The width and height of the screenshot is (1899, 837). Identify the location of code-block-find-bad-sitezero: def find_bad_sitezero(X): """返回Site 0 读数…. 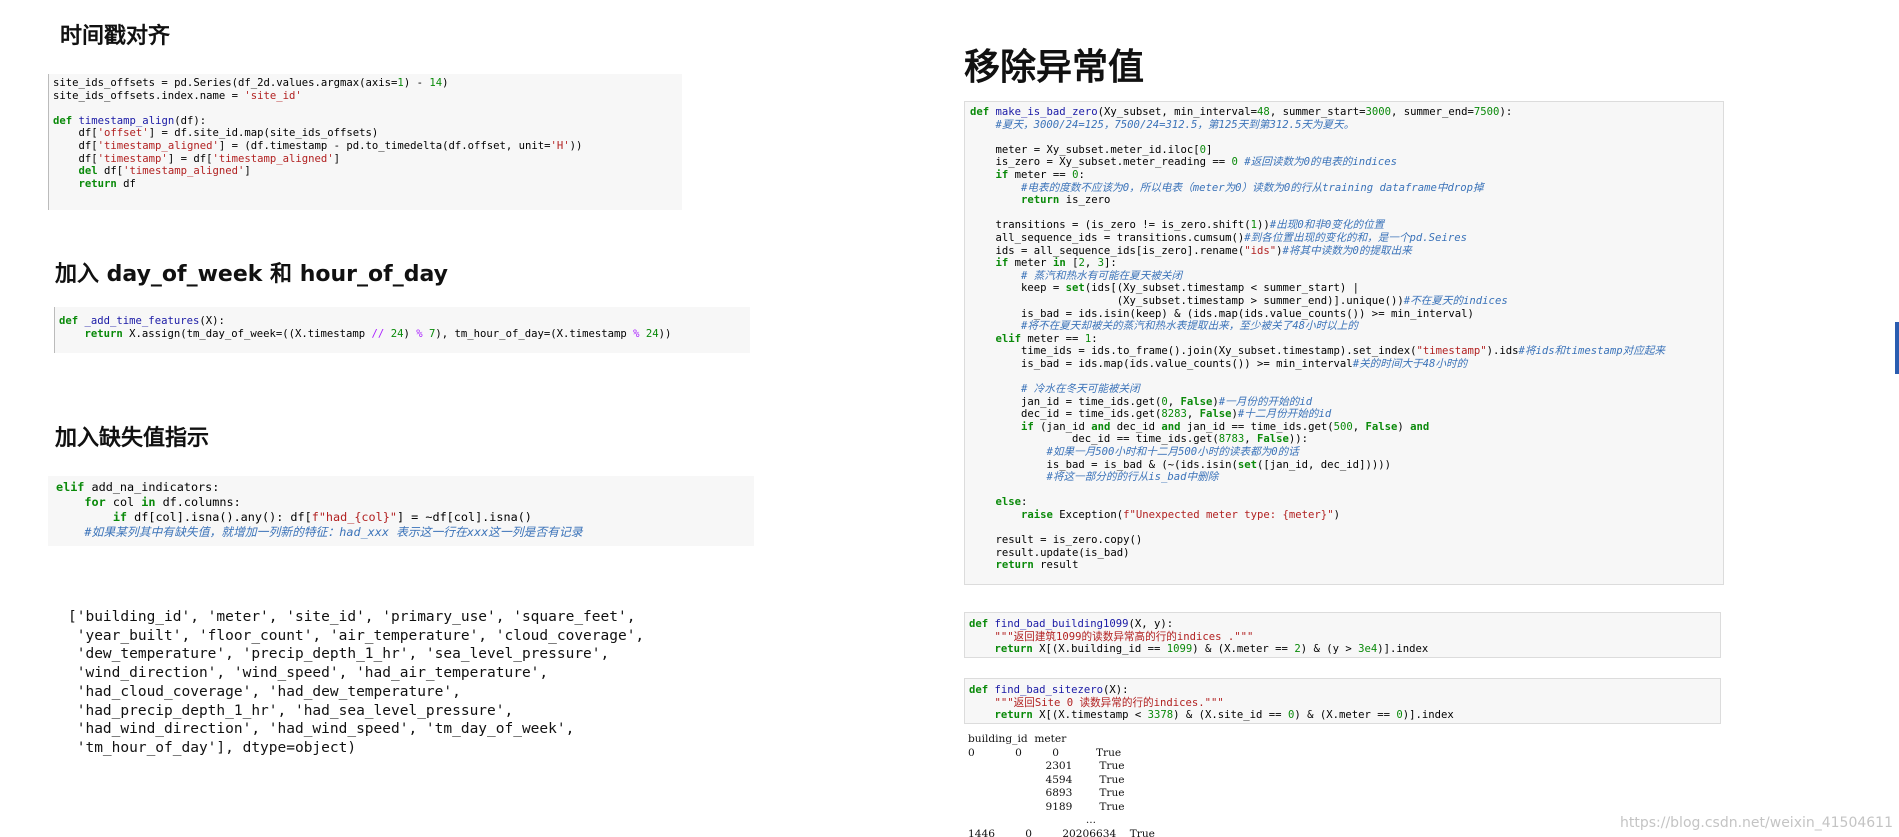
(1342, 701).